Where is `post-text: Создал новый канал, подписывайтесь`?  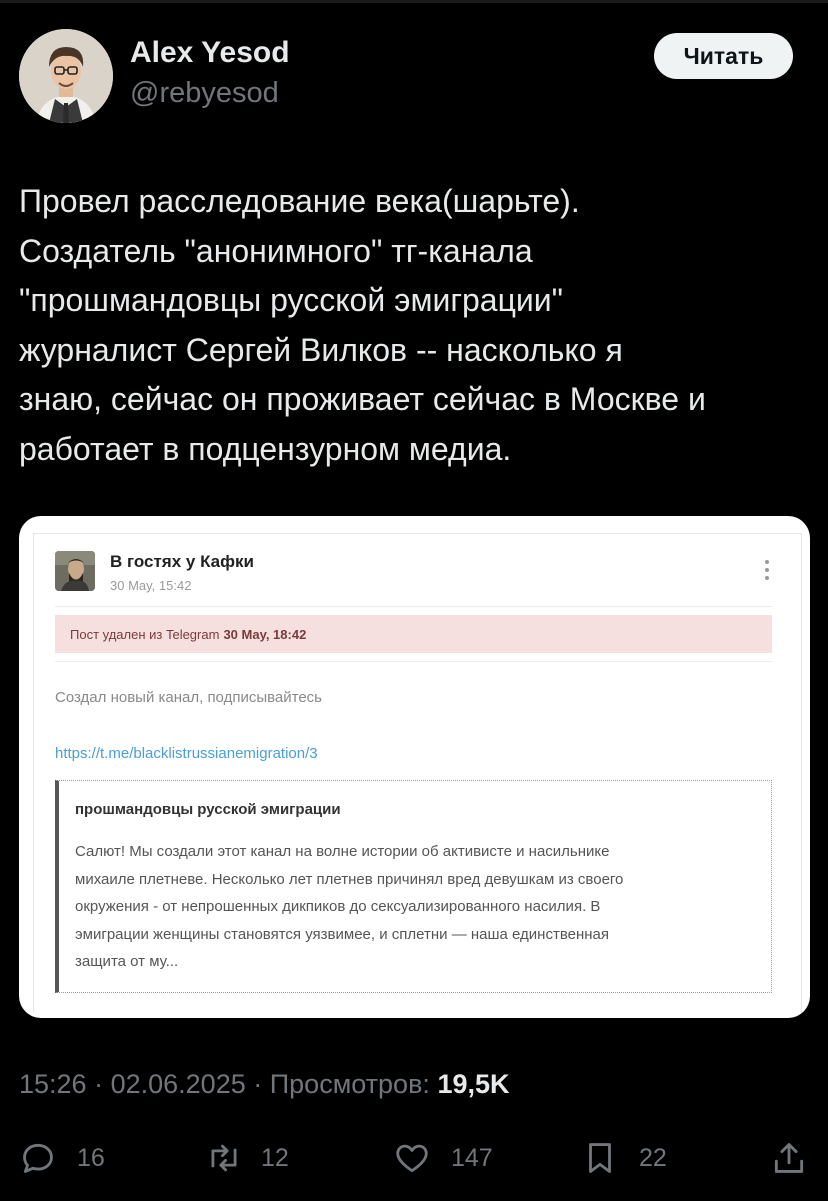
post-text: Создал новый канал, подписывайтесь is located at coordinates (188, 697).